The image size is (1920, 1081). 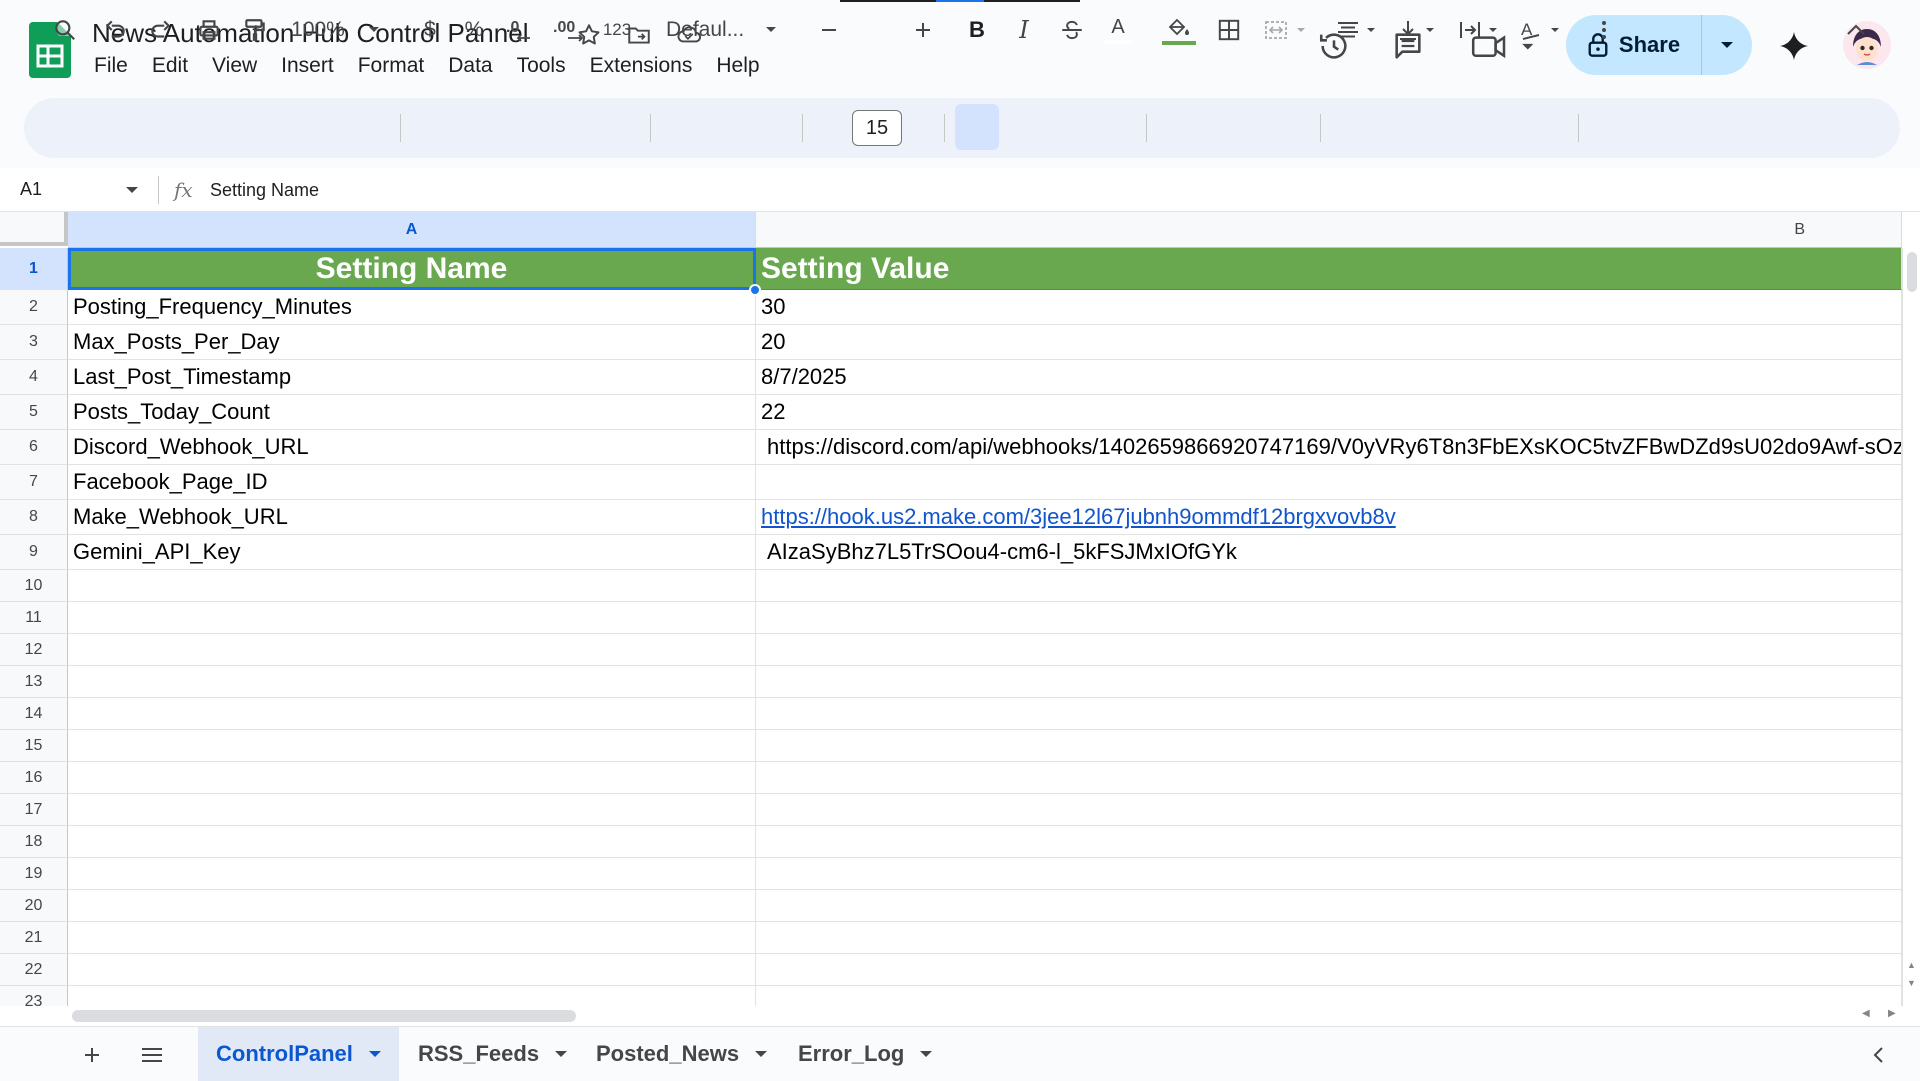 What do you see at coordinates (681, 1054) in the screenshot?
I see `sheet-tab-posted-news: Posted_News` at bounding box center [681, 1054].